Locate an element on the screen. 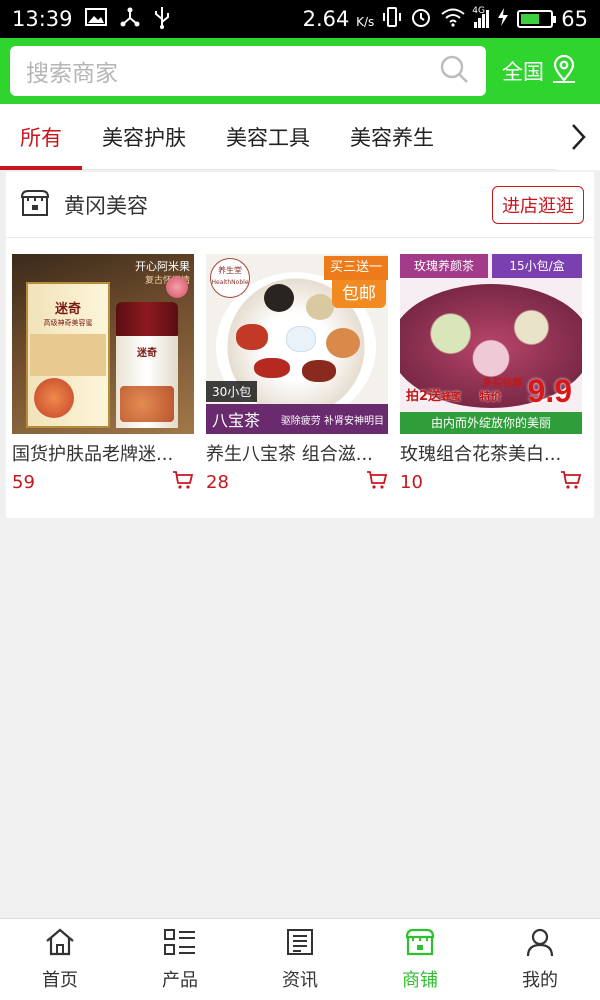 This screenshot has height=1000, width=600. box-sub: 高级神奇美容蜜 is located at coordinates (68, 323).